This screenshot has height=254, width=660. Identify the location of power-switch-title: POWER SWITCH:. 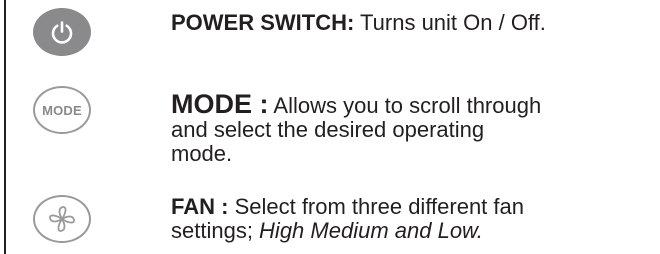
(263, 22).